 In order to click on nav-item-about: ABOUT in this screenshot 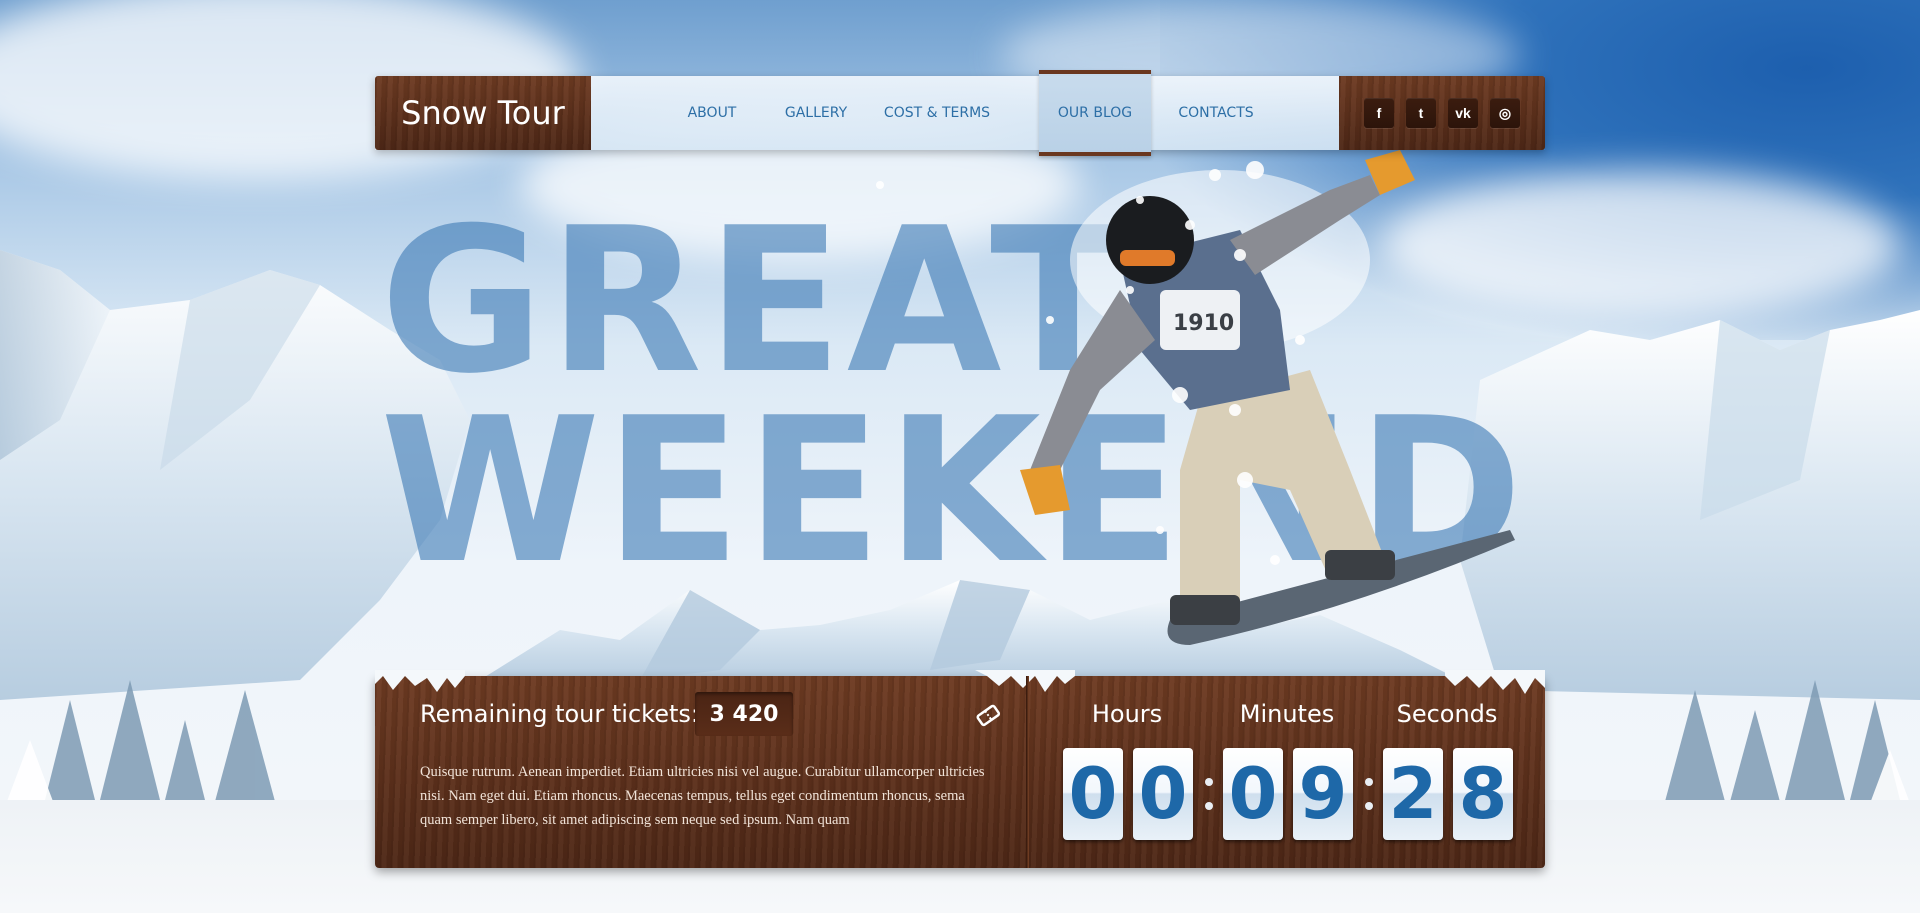, I will do `click(712, 113)`.